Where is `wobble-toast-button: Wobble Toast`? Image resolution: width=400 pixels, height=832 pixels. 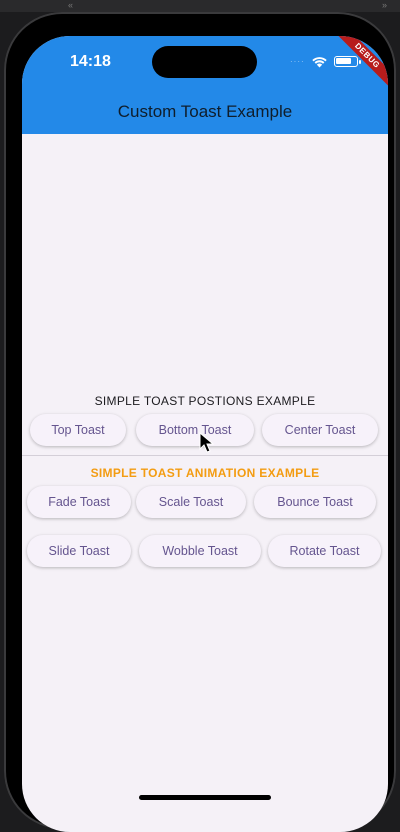
wobble-toast-button: Wobble Toast is located at coordinates (200, 551).